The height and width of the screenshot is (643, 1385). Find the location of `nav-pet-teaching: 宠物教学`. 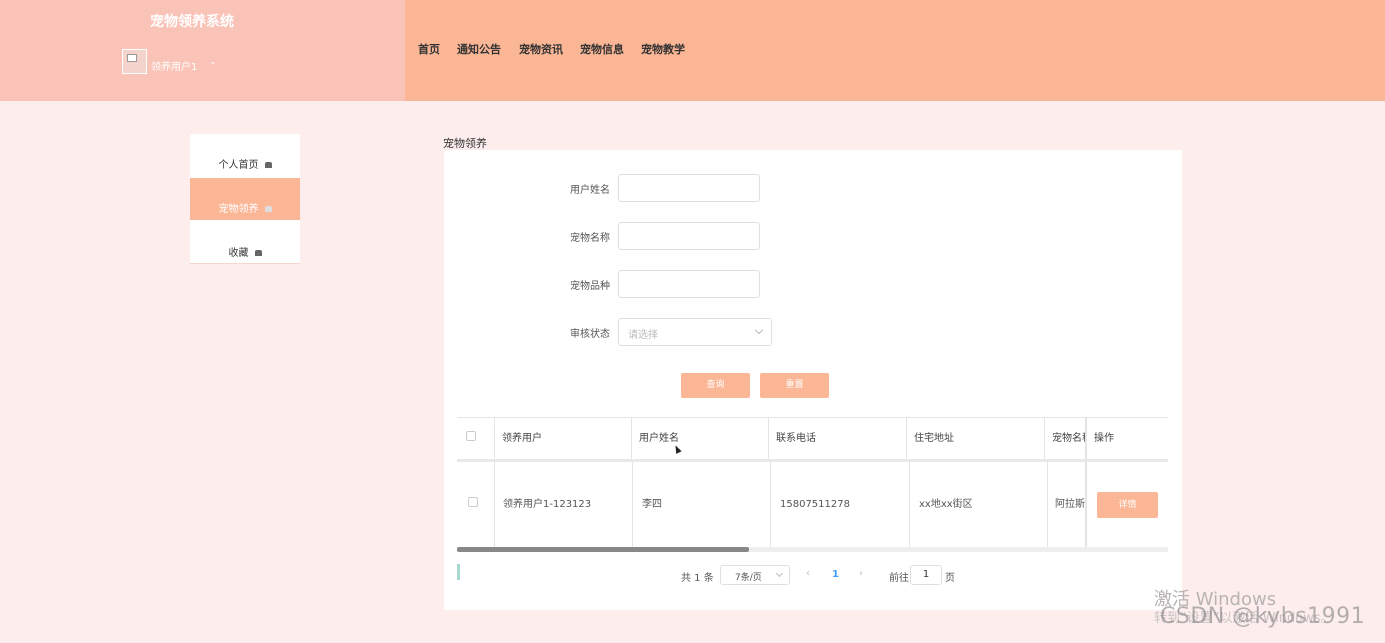

nav-pet-teaching: 宠物教学 is located at coordinates (663, 49).